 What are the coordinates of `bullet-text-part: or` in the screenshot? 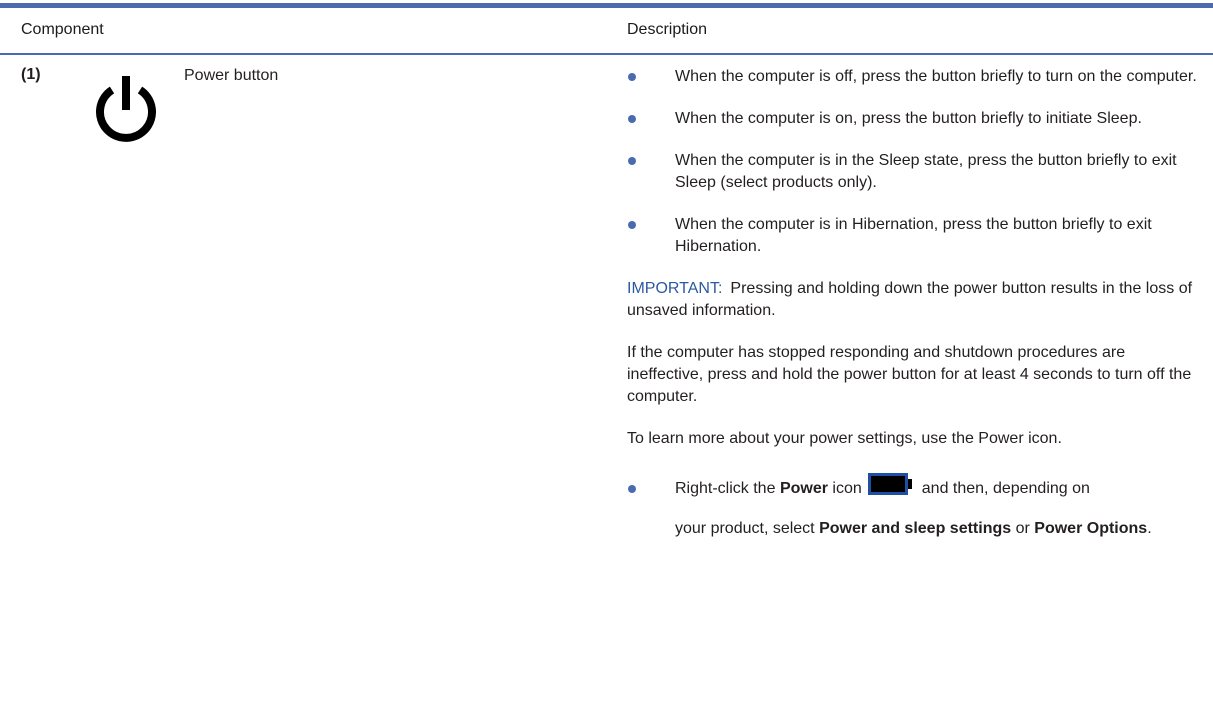 It's located at (1022, 528).